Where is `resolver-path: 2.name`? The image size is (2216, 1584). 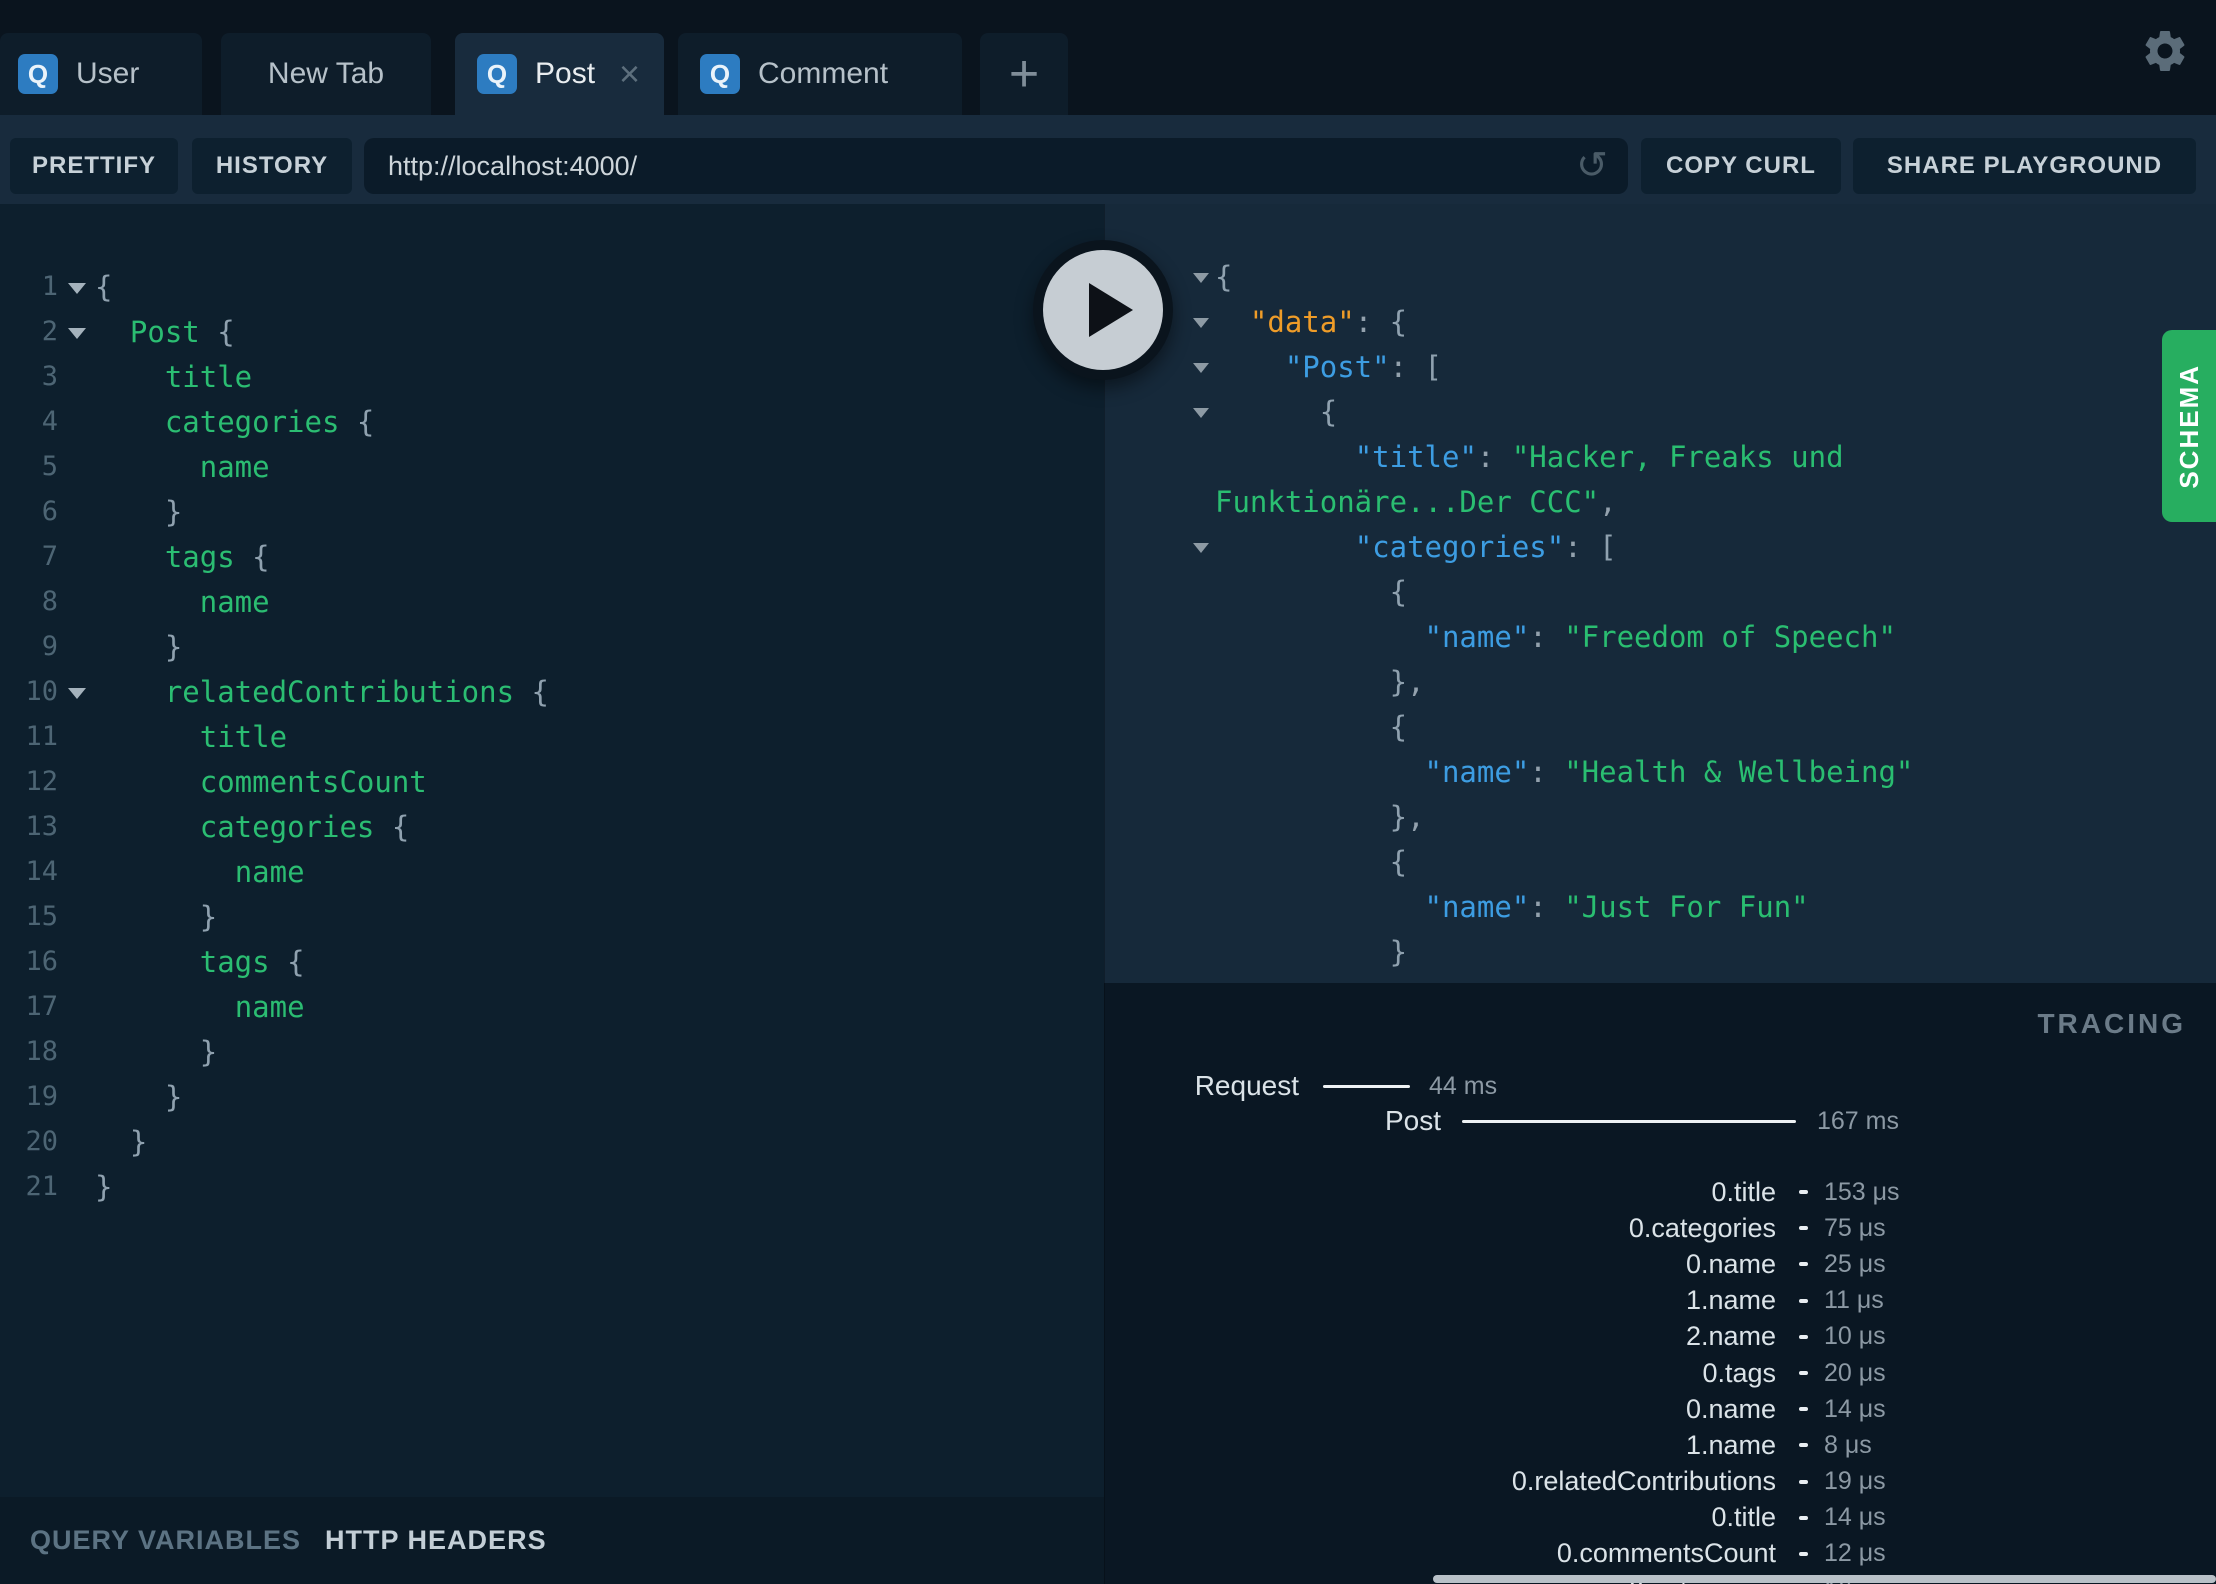
resolver-path: 2.name is located at coordinates (1730, 1336).